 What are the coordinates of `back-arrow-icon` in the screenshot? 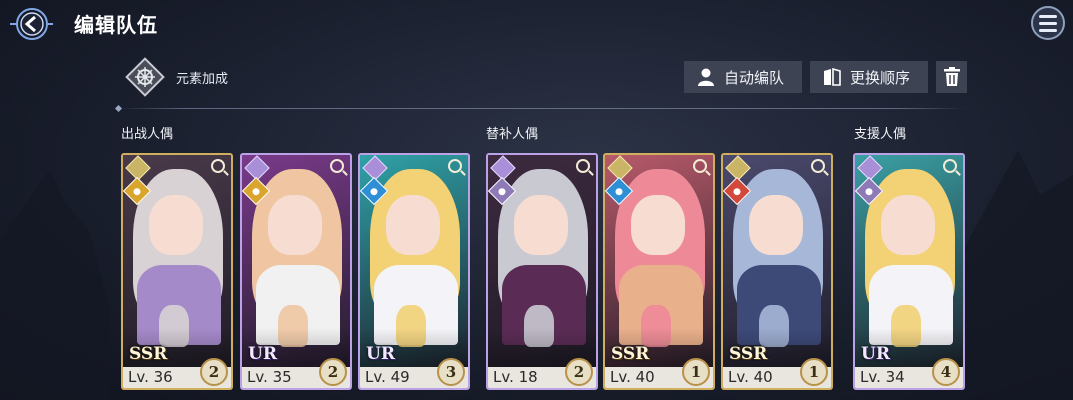 It's located at (31, 24).